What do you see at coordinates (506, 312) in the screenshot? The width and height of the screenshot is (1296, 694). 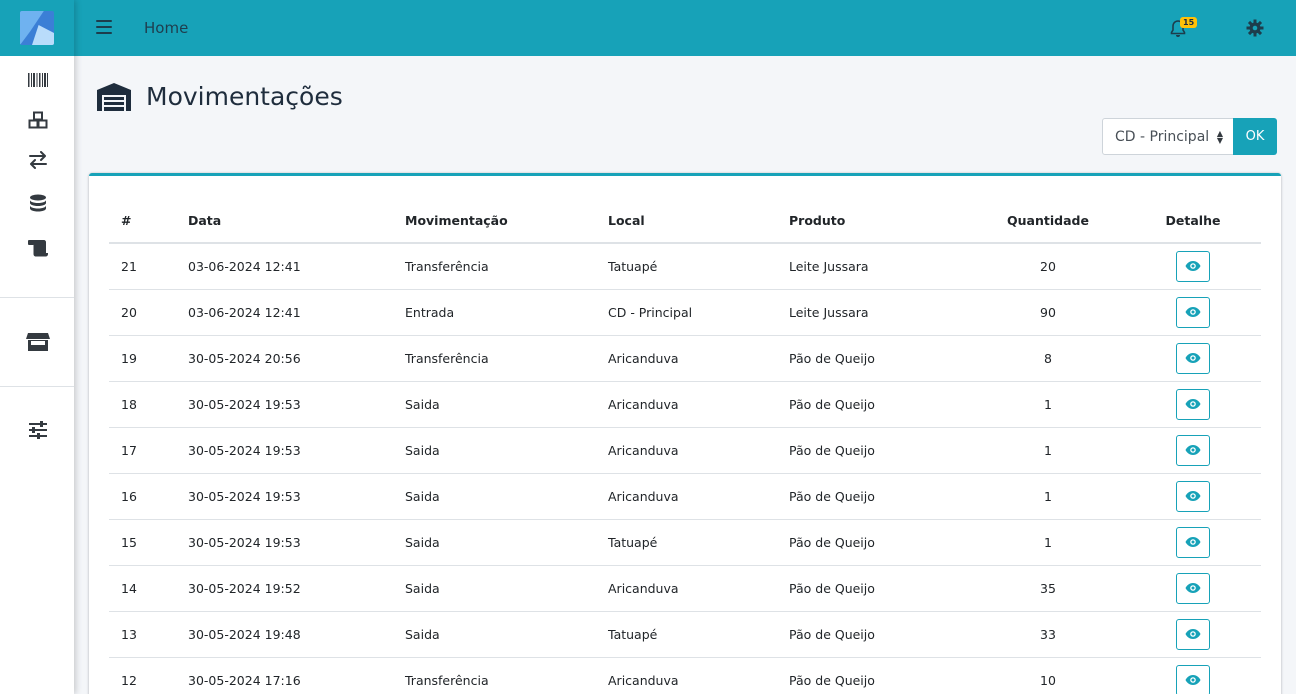 I see `cell-movement: Entrada` at bounding box center [506, 312].